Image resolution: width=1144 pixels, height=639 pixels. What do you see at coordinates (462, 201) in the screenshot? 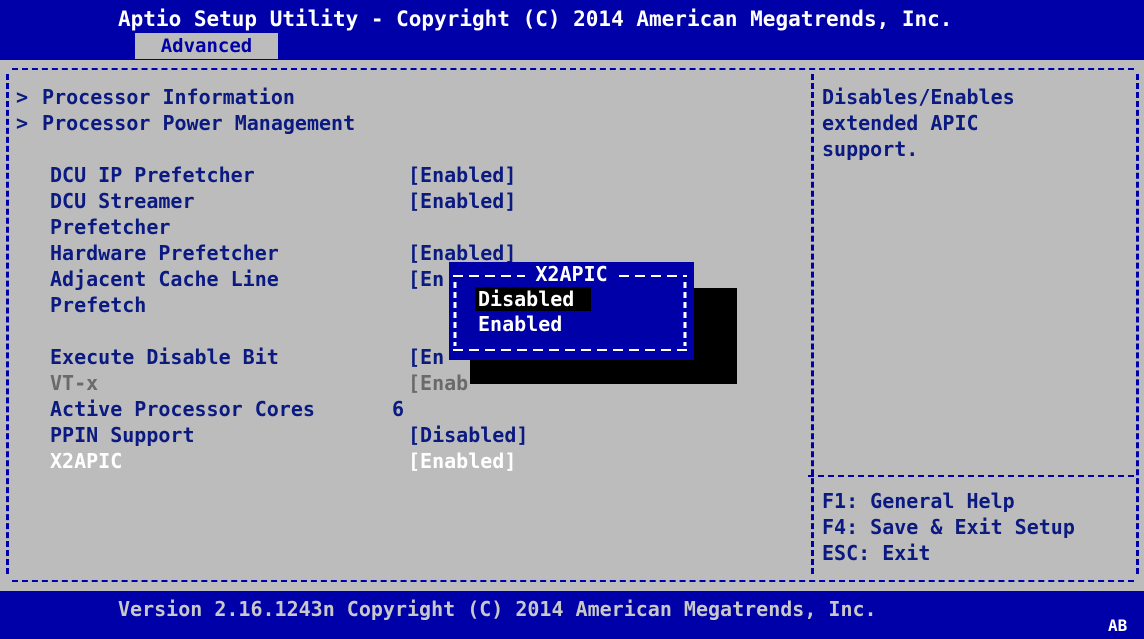
I see `setting-value-dcu-streamer: [Enabled]` at bounding box center [462, 201].